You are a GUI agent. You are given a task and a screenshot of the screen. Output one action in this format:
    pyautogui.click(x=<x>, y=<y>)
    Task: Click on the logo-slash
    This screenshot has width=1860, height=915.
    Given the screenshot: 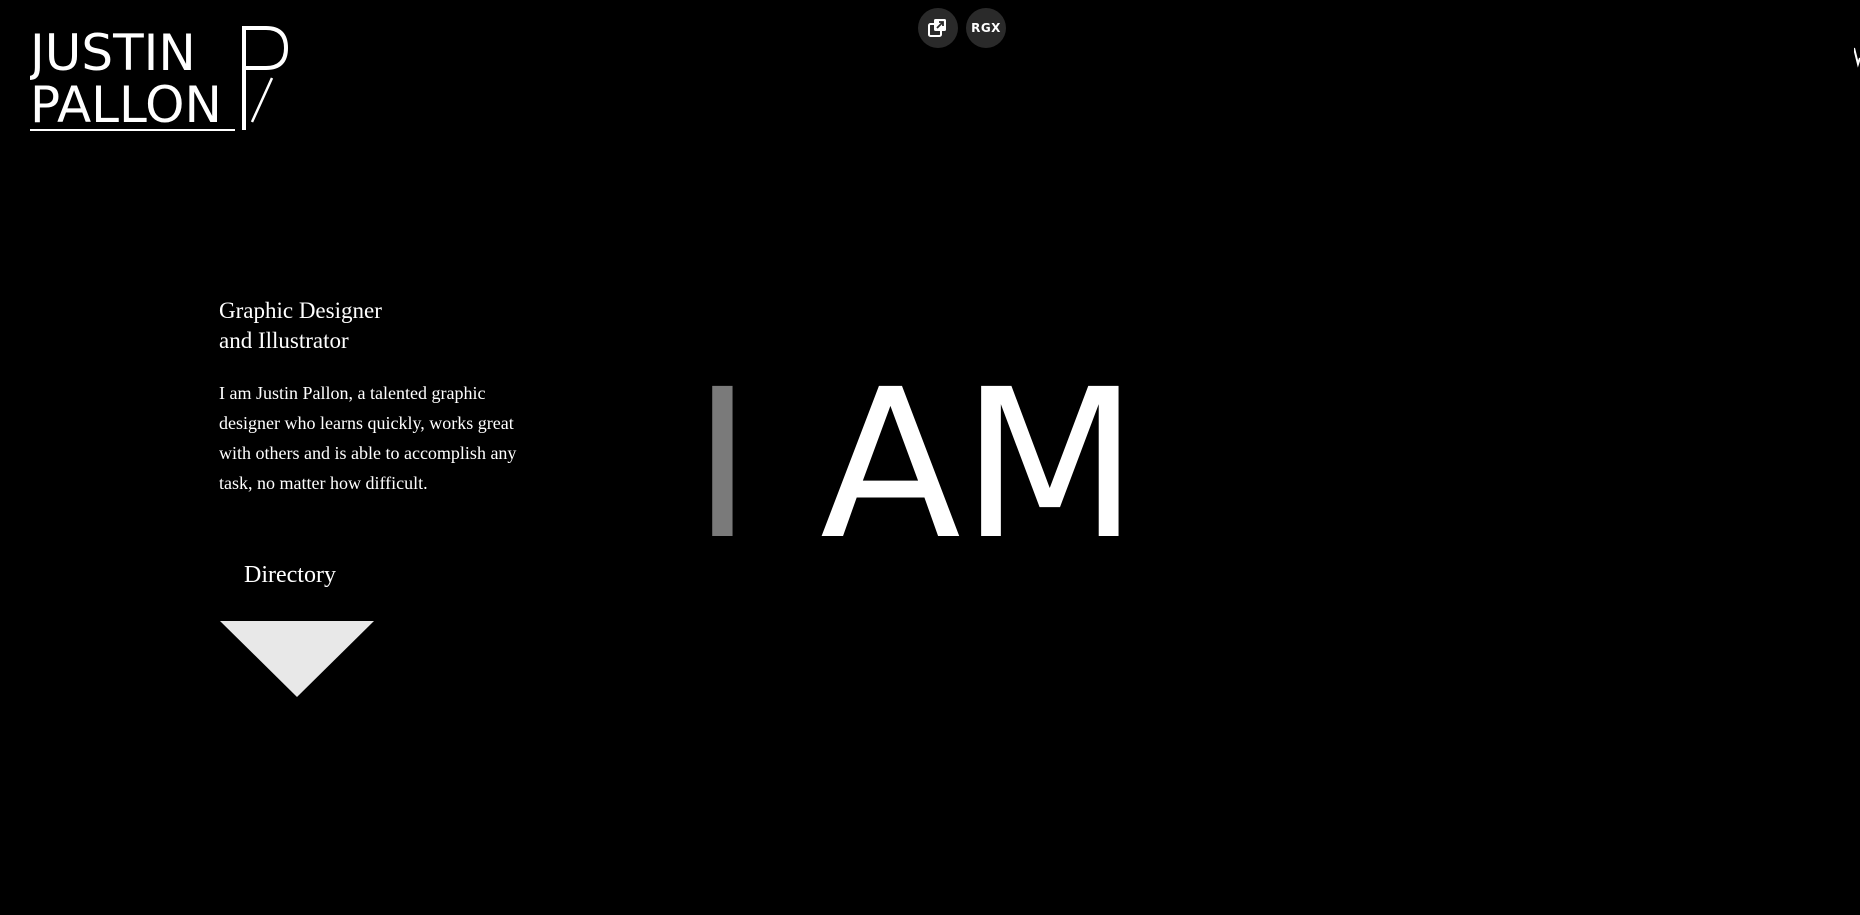 What is the action you would take?
    pyautogui.click(x=262, y=100)
    